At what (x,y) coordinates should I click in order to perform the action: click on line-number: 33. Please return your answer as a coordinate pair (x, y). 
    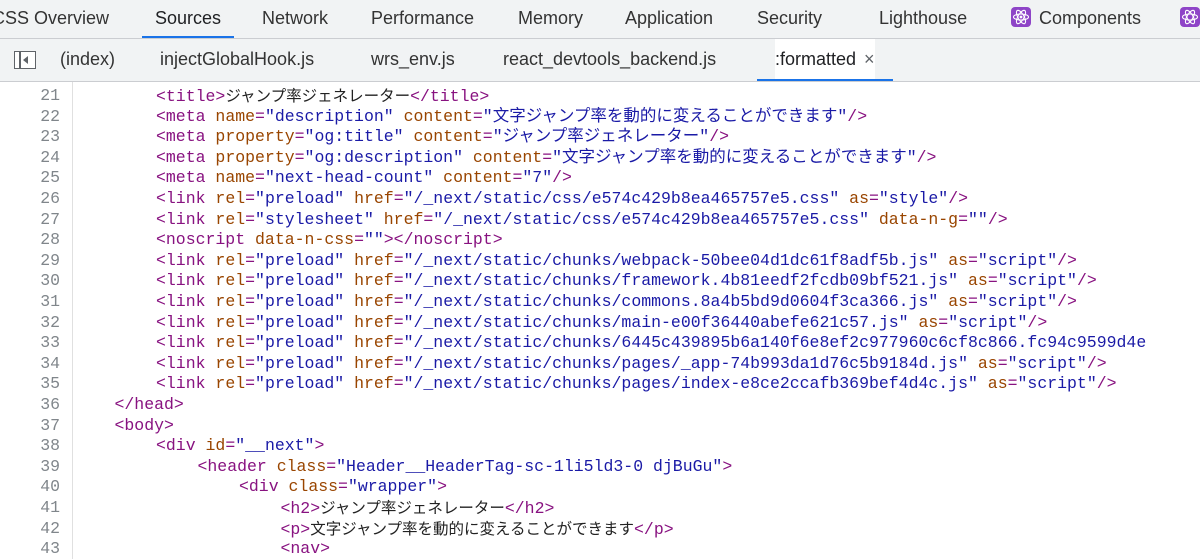
    Looking at the image, I should click on (30, 343).